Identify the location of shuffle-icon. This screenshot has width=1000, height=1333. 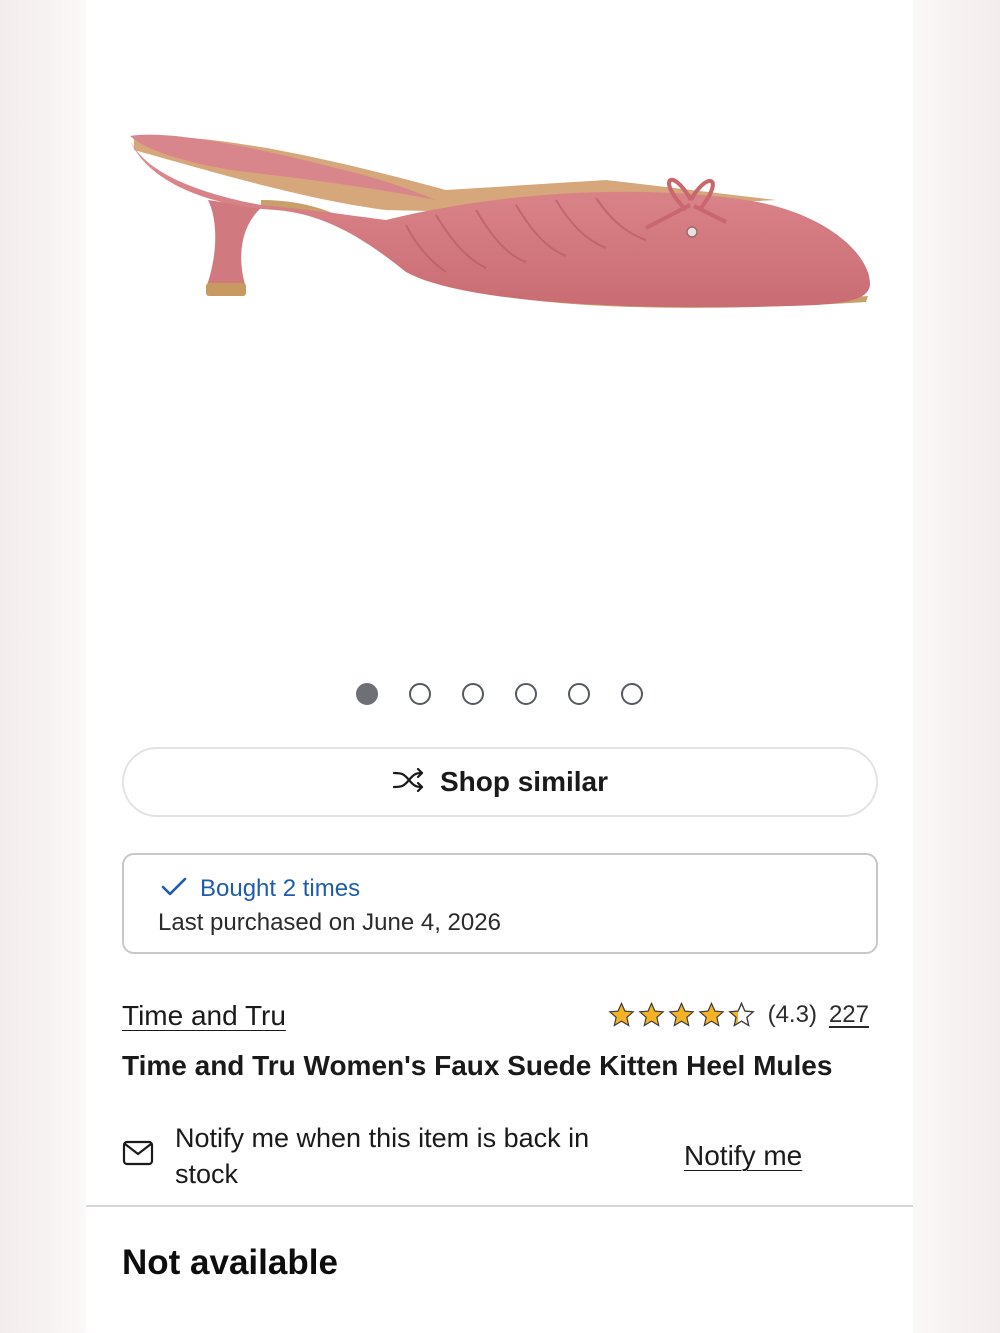
(409, 782).